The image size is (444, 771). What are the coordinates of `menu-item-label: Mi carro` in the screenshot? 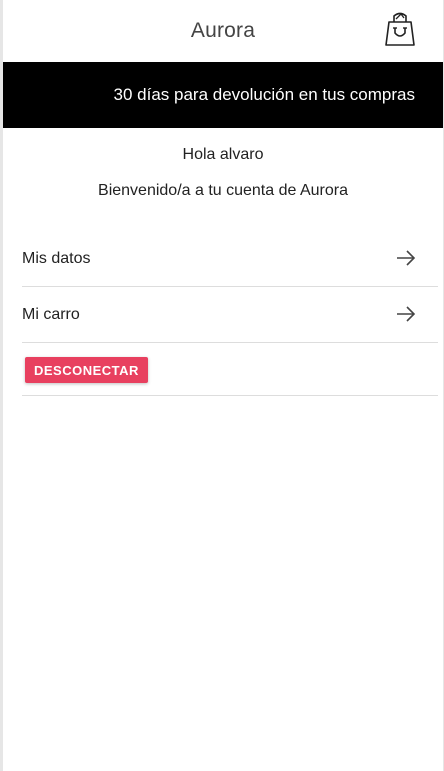 It's located at (51, 314).